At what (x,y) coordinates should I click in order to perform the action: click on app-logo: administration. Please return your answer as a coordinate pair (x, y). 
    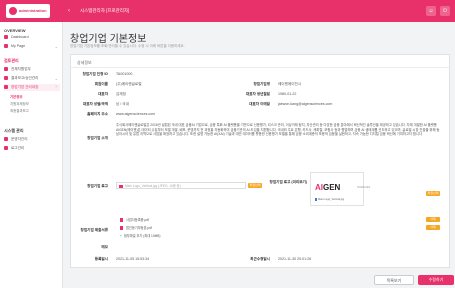
    Looking at the image, I should click on (28, 11).